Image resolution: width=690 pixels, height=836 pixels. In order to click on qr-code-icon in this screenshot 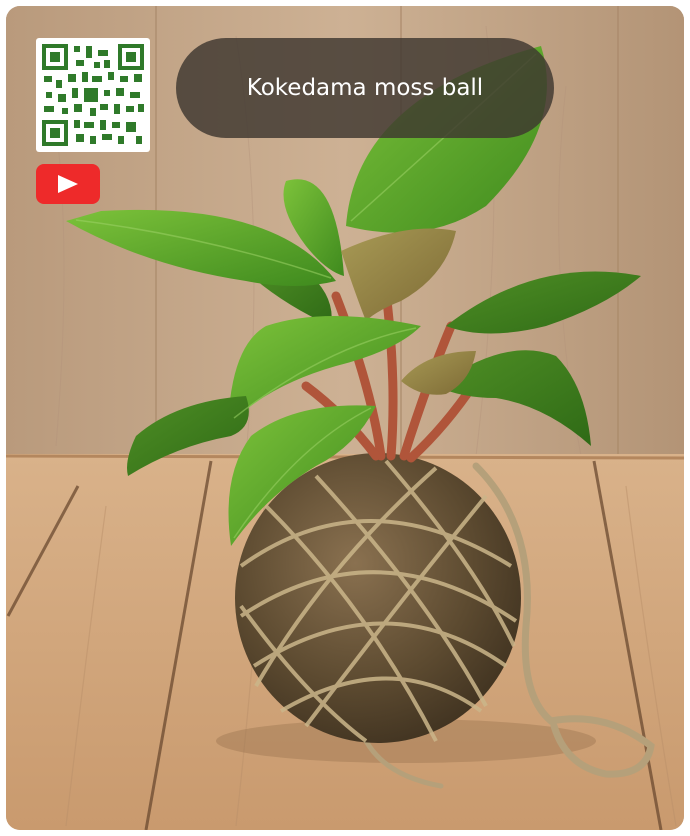, I will do `click(93, 95)`.